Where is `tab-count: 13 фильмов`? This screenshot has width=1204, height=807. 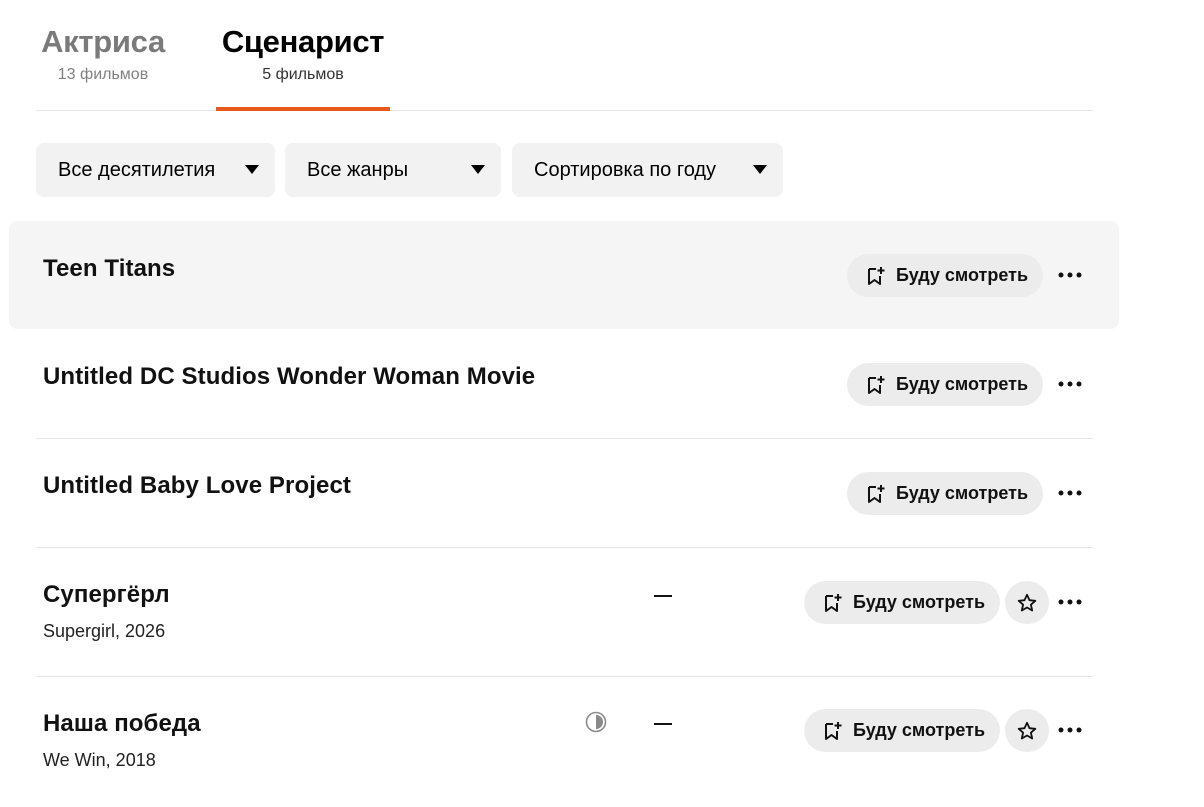 tab-count: 13 фильмов is located at coordinates (103, 74).